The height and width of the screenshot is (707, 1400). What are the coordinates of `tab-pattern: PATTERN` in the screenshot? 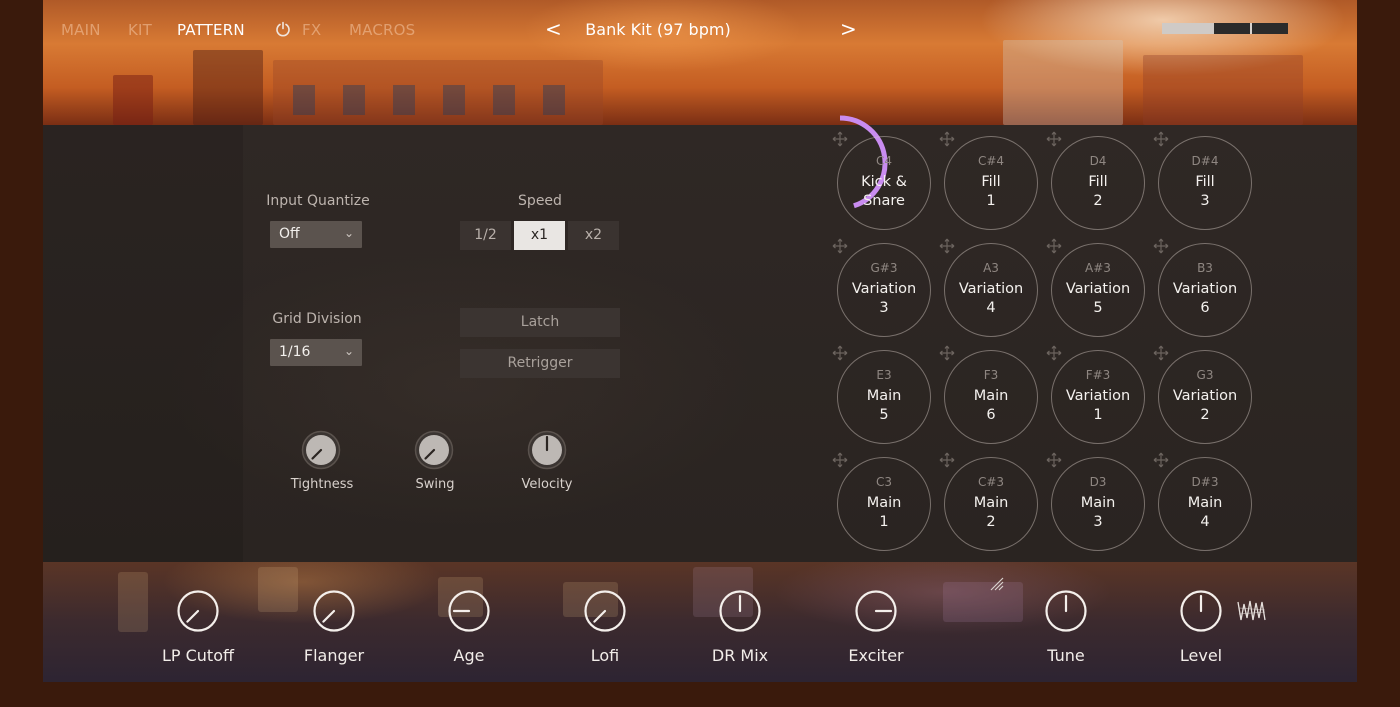 It's located at (211, 30).